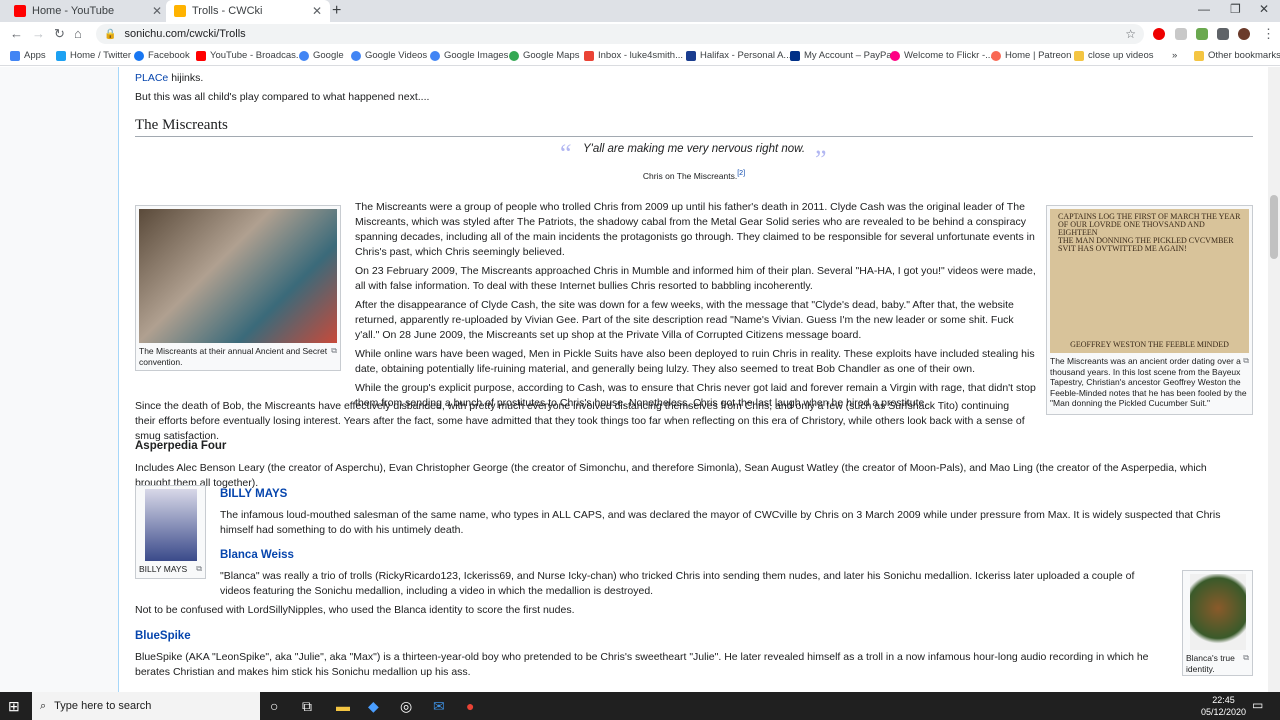 The height and width of the screenshot is (720, 1280). What do you see at coordinates (551, 55) in the screenshot?
I see `bookmark-label: Google Maps` at bounding box center [551, 55].